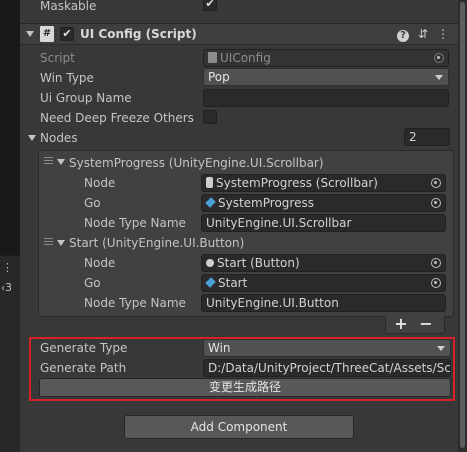  I want to click on nodes-foldout-arrow, so click(32, 138).